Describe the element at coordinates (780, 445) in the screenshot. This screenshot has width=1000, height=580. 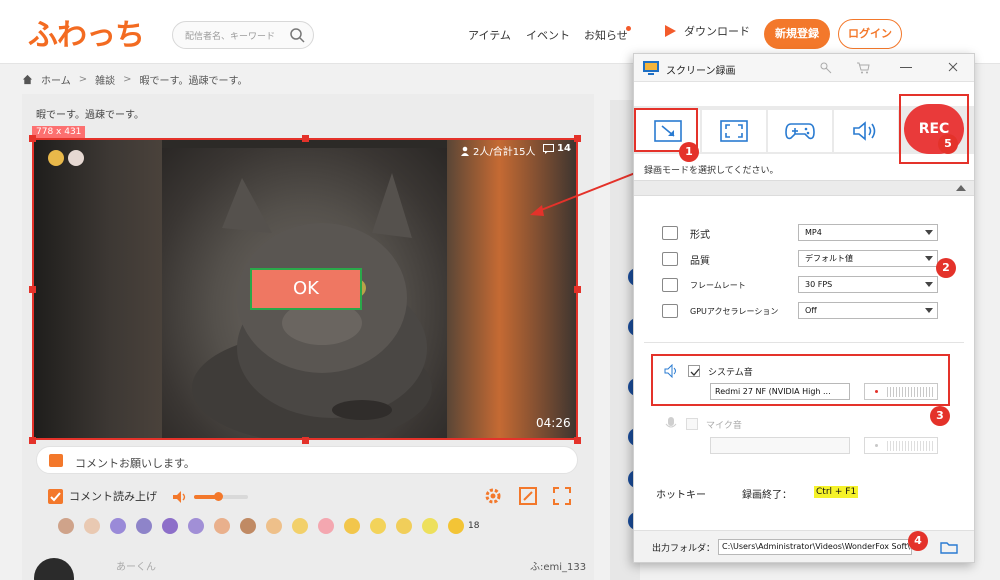
I see `mic-device-select` at that location.